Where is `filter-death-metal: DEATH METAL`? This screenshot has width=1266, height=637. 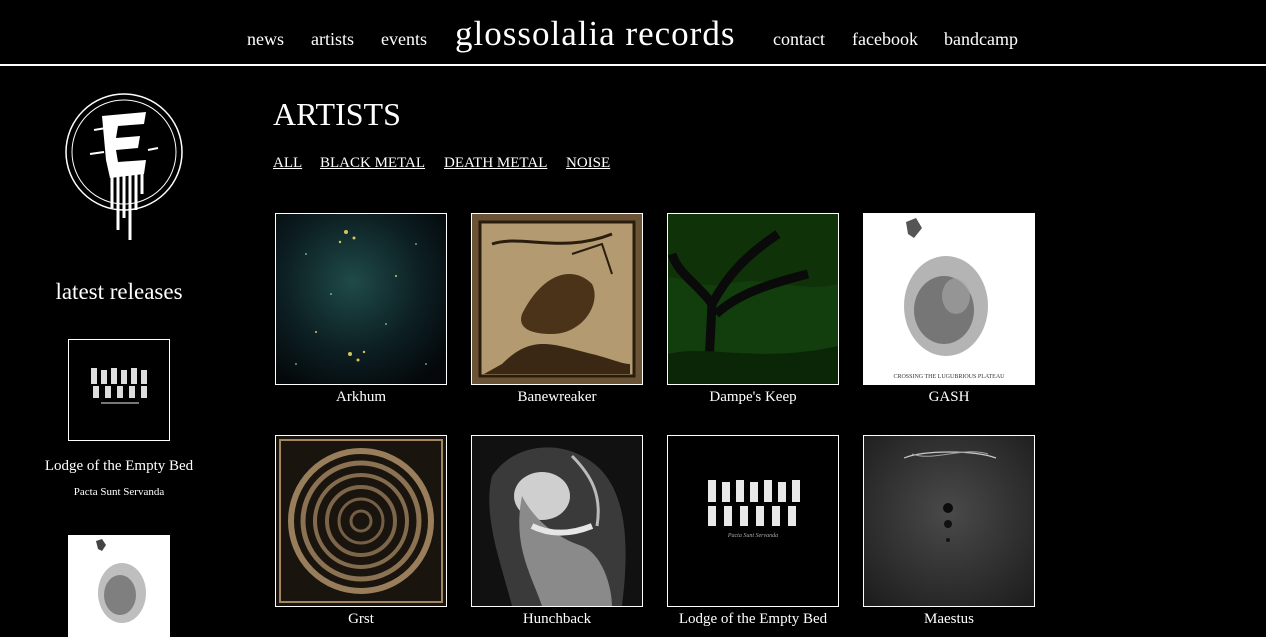 filter-death-metal: DEATH METAL is located at coordinates (495, 163).